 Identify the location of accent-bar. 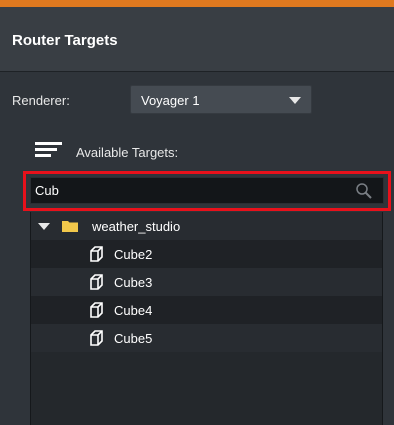
(197, 3).